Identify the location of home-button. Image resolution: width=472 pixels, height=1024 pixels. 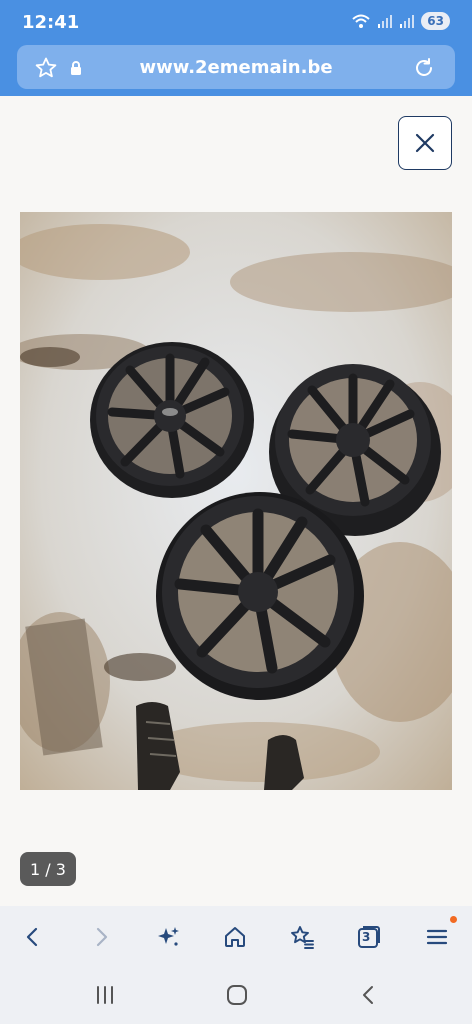
(235, 937).